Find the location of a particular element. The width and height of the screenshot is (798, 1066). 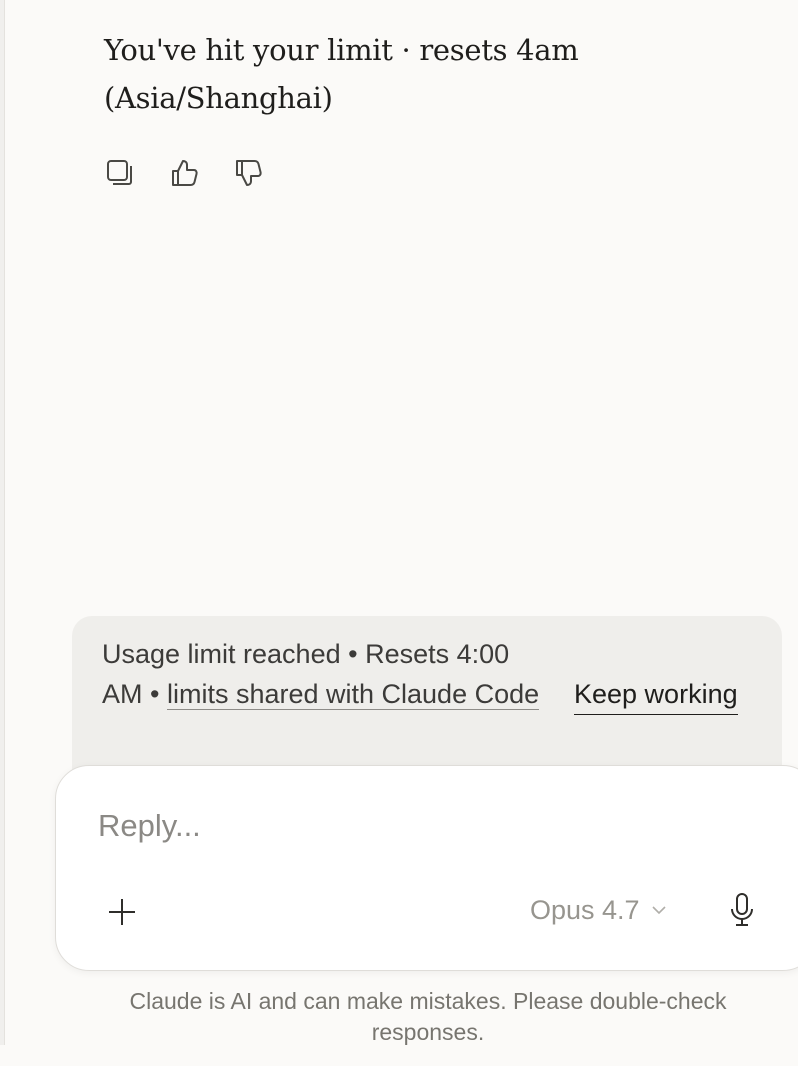

limits-shared-link: limits shared with Claude Code is located at coordinates (353, 694).